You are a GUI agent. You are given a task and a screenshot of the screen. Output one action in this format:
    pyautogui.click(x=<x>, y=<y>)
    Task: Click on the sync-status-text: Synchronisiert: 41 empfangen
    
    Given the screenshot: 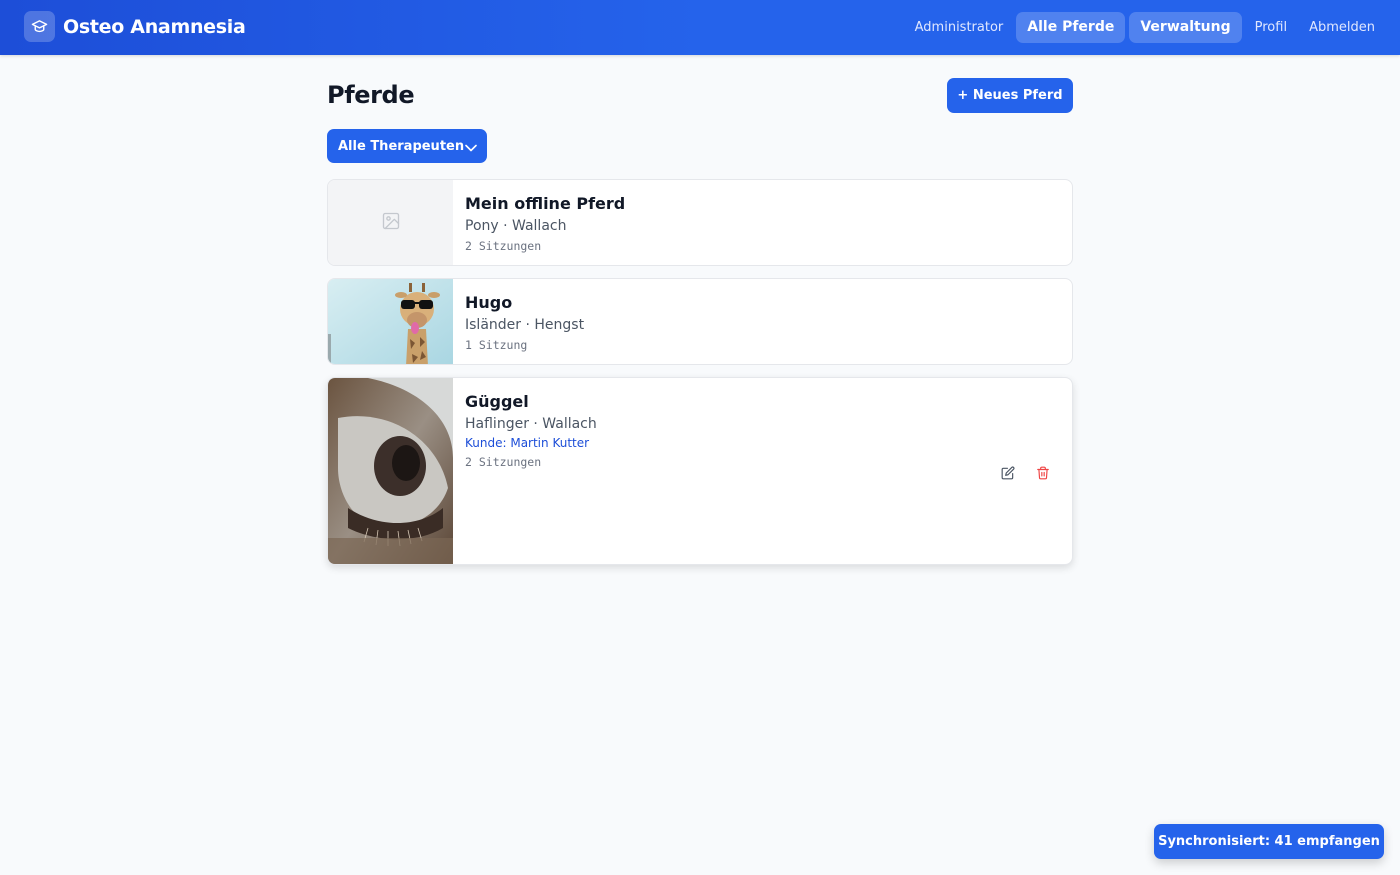 What is the action you would take?
    pyautogui.click(x=1269, y=841)
    